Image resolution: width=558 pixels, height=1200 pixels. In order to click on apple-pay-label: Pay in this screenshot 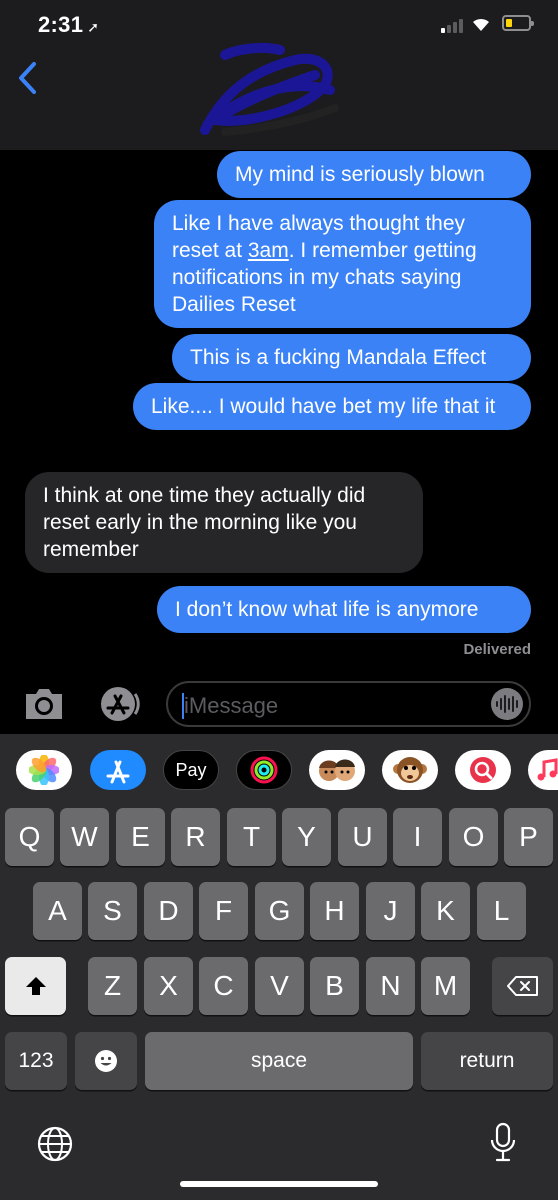, I will do `click(191, 769)`.